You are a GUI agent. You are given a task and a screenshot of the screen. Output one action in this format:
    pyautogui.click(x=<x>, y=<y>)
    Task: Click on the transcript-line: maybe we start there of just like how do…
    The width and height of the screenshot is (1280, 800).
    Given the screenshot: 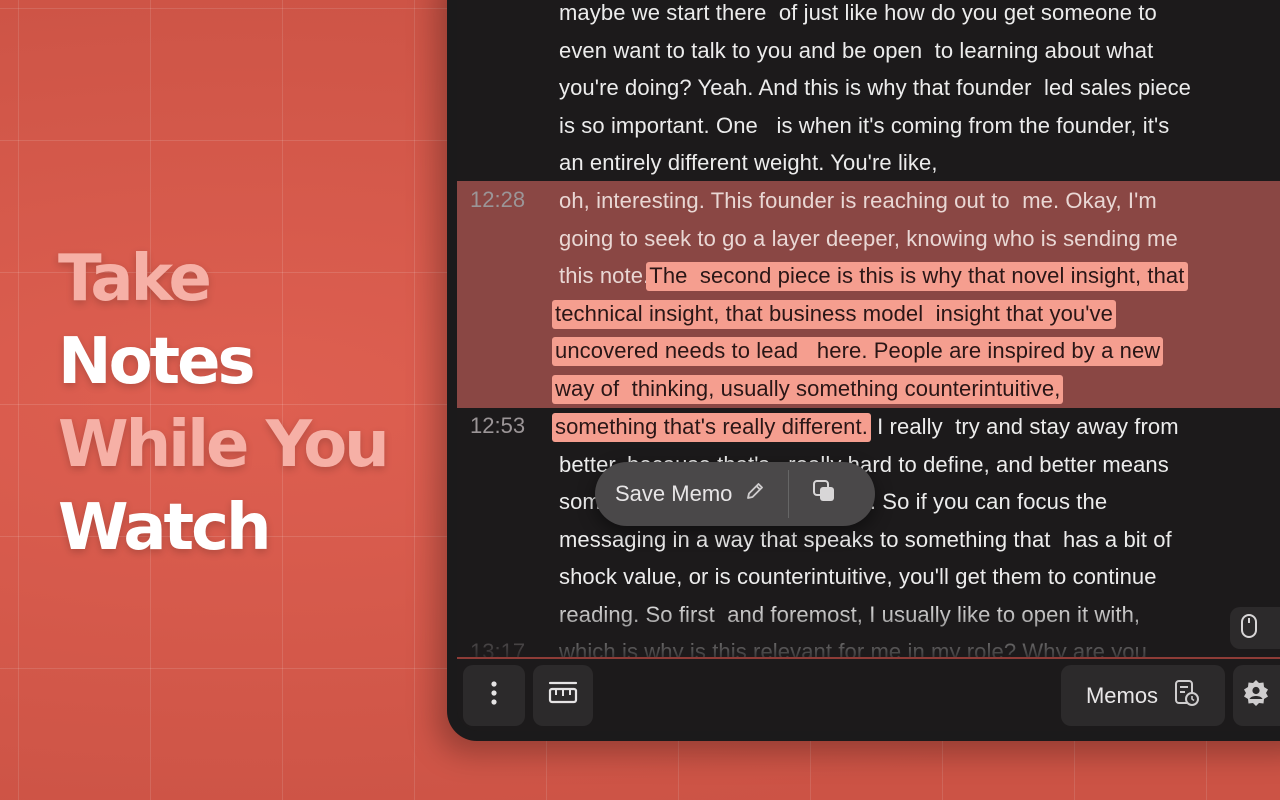 What is the action you would take?
    pyautogui.click(x=858, y=15)
    